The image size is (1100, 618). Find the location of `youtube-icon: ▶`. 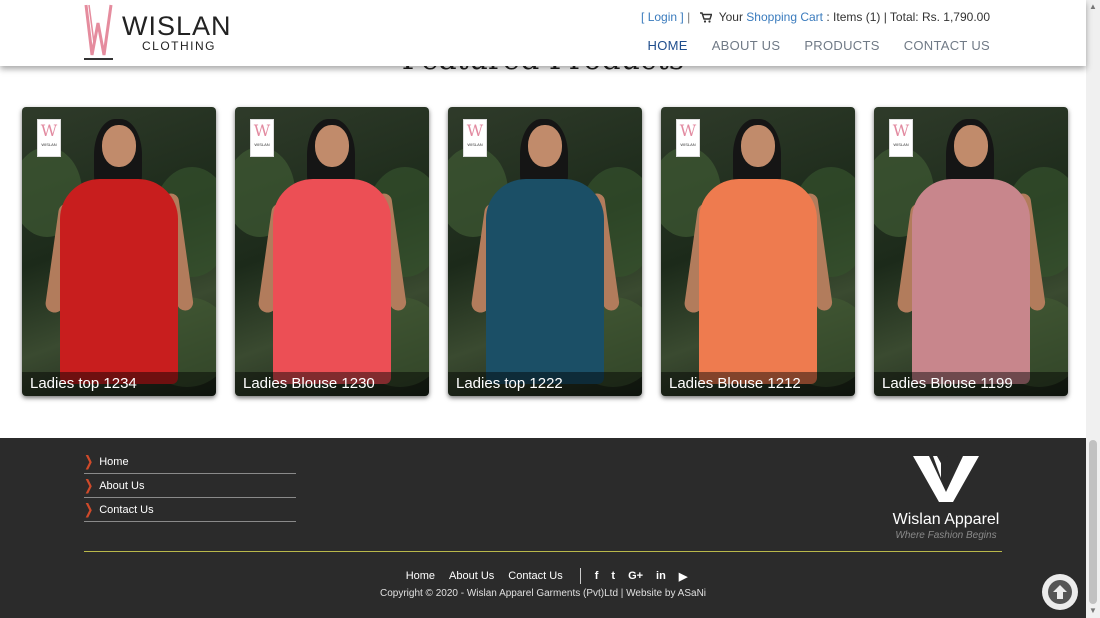

youtube-icon: ▶ is located at coordinates (683, 576).